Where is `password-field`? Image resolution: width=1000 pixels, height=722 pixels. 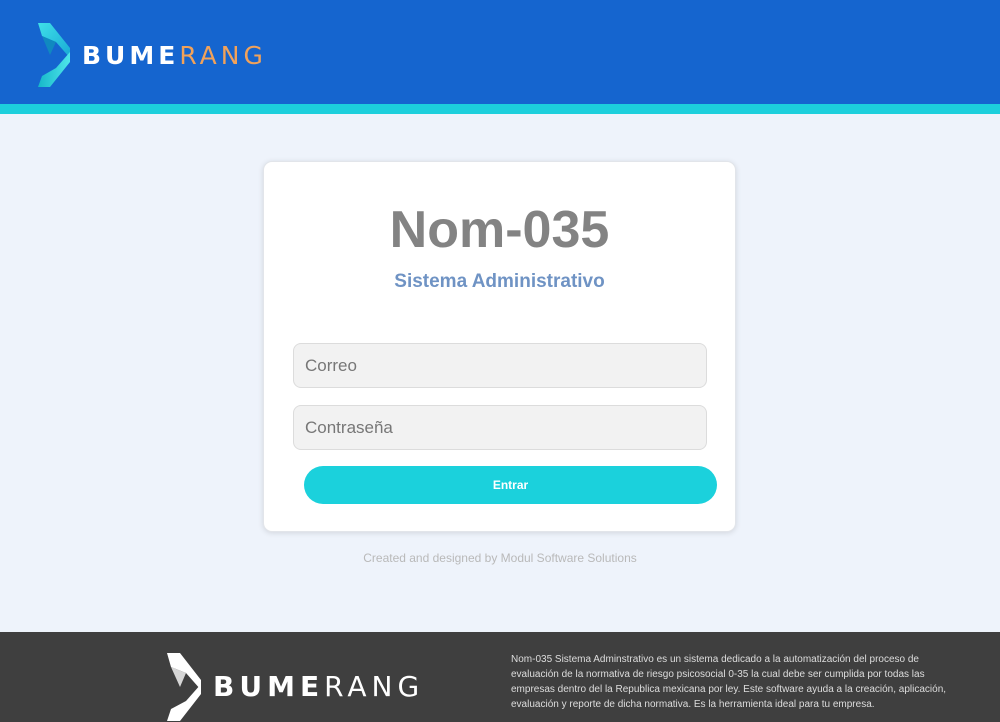 password-field is located at coordinates (500, 427).